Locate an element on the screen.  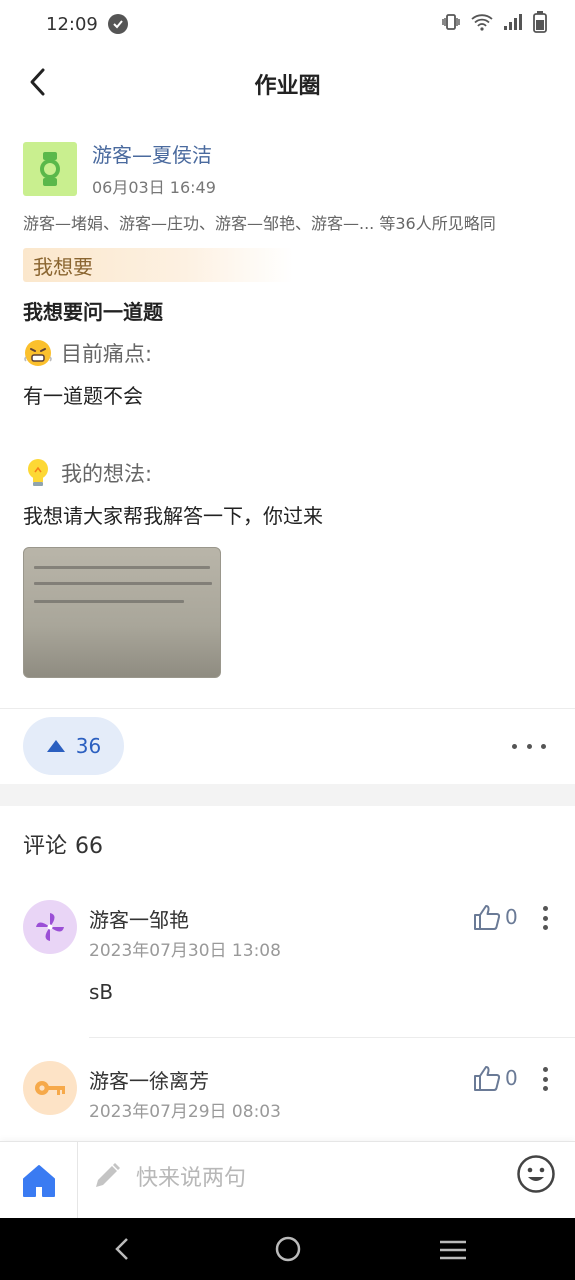
comment-input-bar: 快来说两句 is located at coordinates (287, 1180).